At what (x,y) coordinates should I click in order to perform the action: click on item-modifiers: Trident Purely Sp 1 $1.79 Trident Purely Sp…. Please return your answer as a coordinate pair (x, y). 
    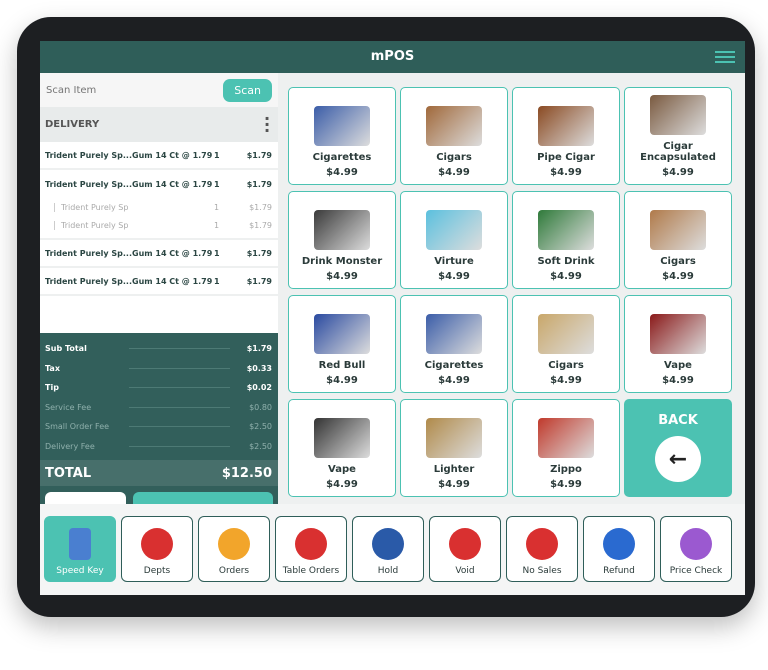
    Looking at the image, I should click on (159, 219).